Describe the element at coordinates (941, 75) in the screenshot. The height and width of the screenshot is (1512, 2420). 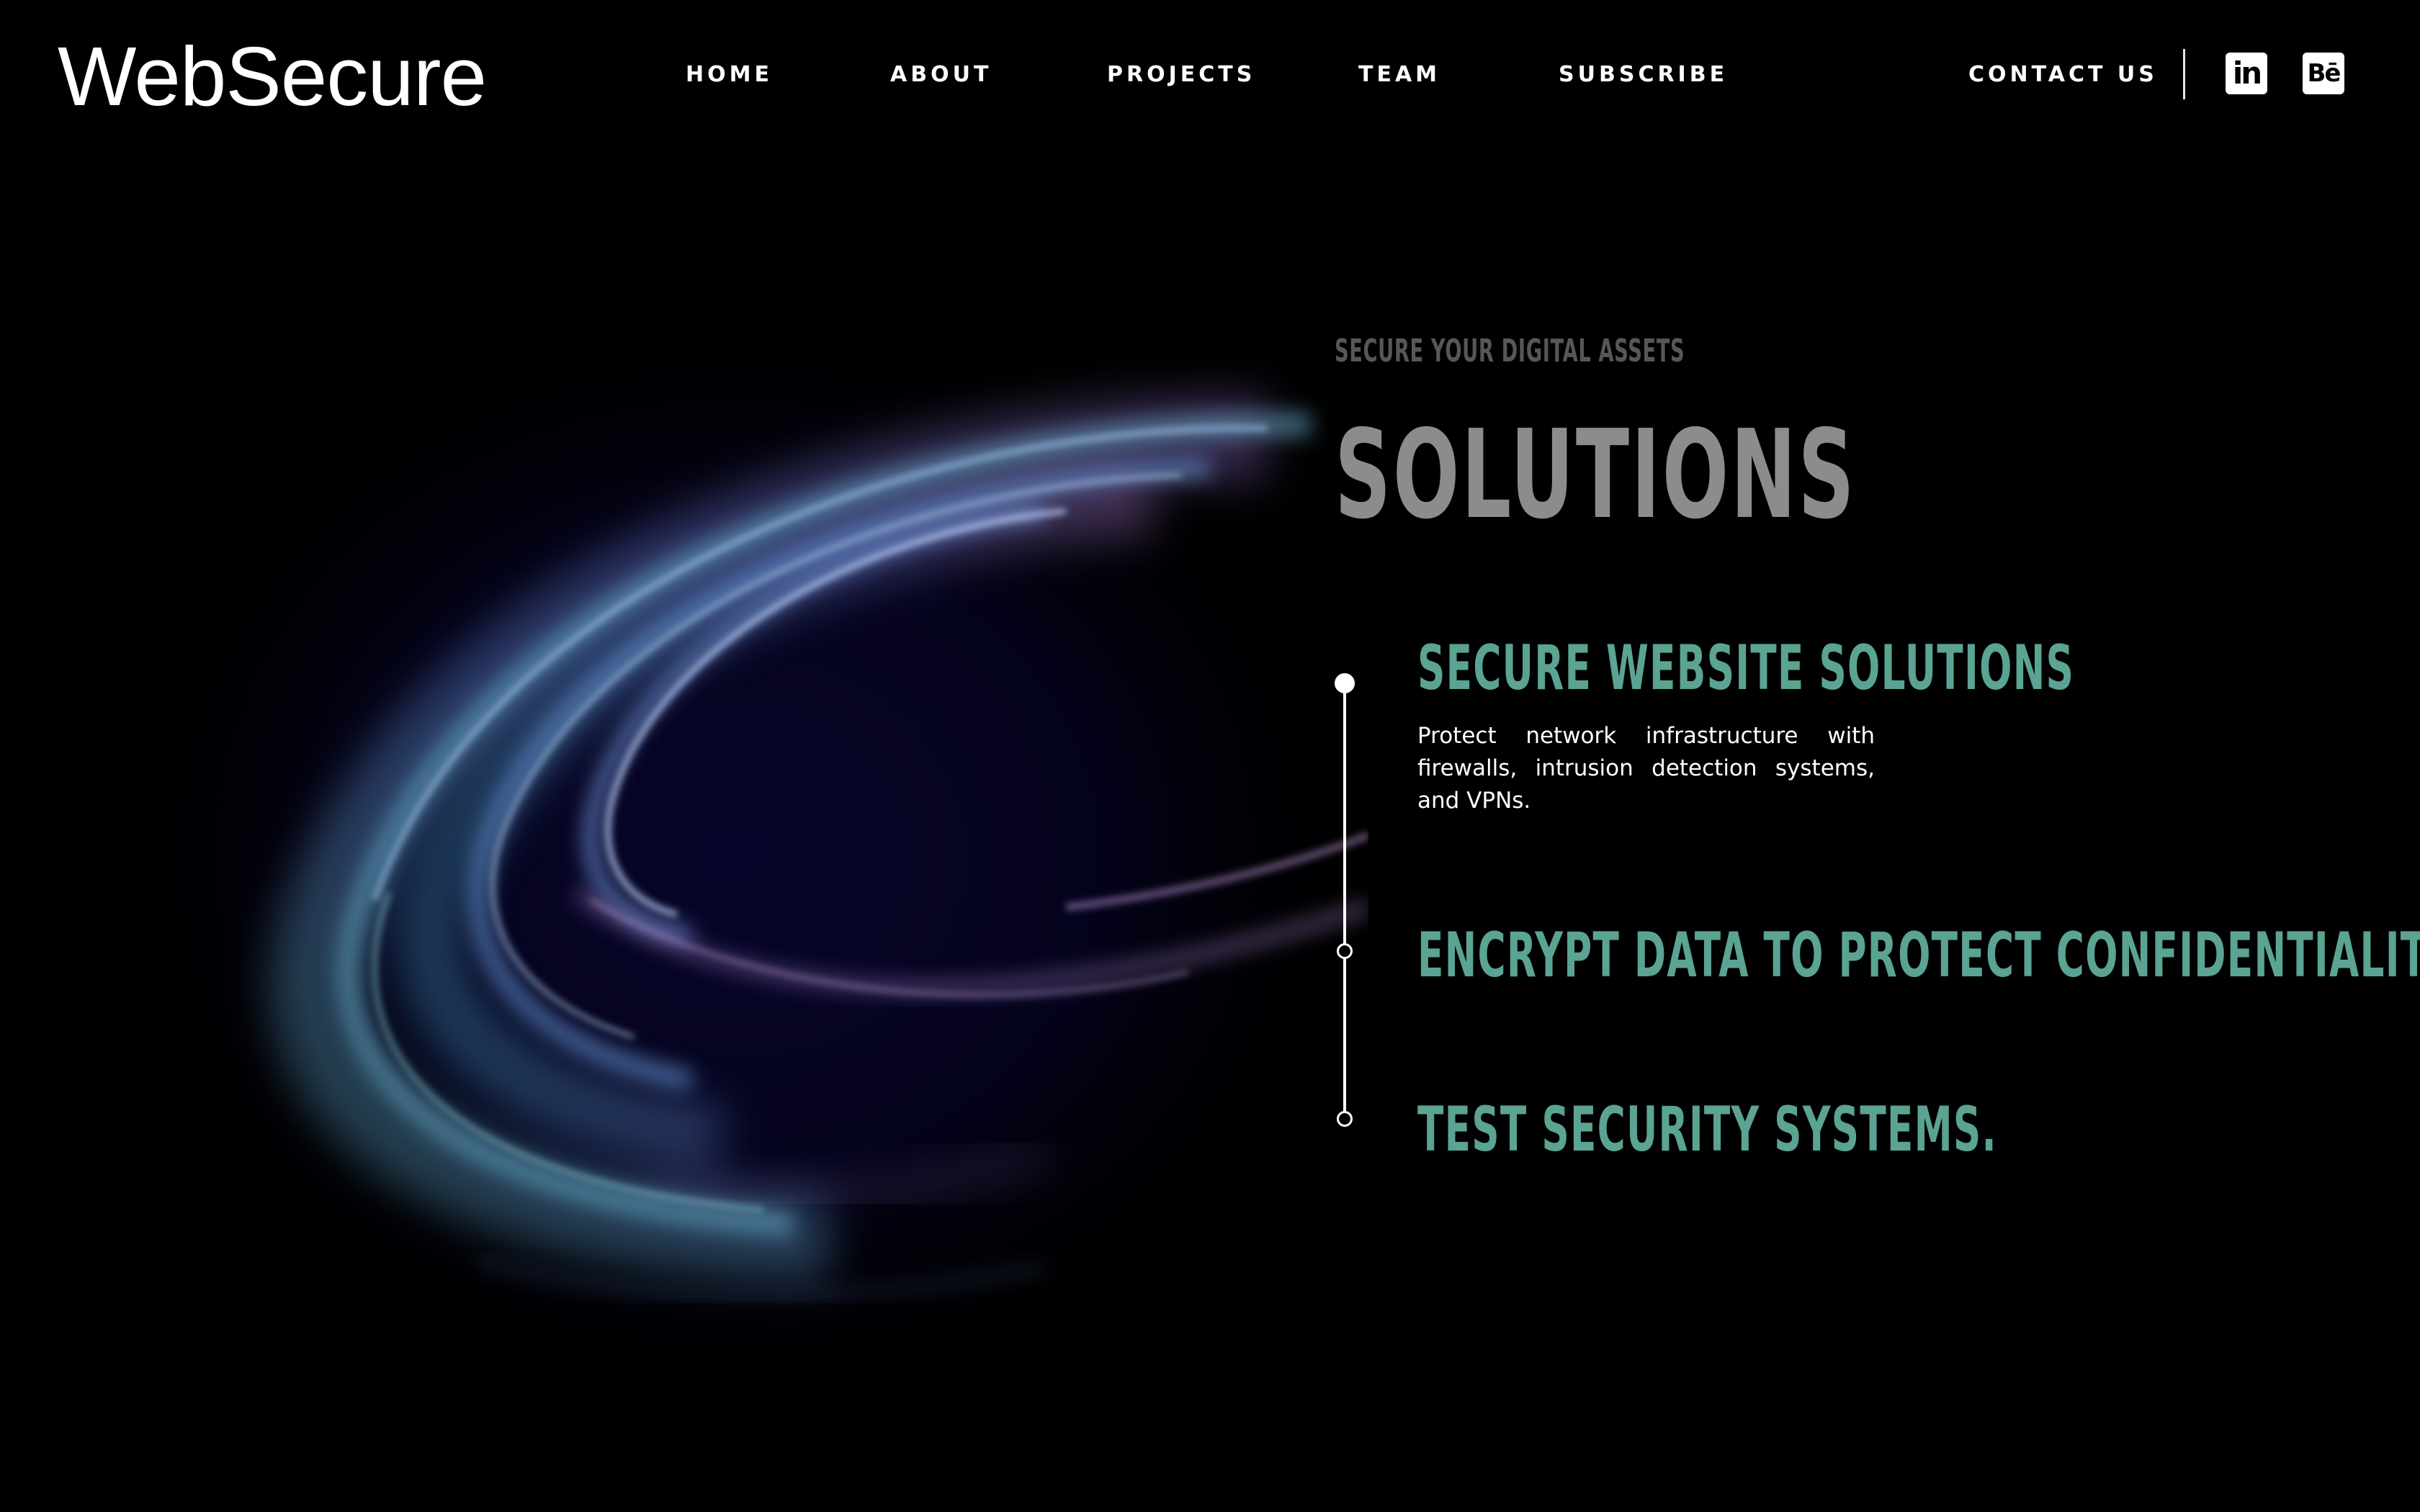
I see `nav-about-link: ABOUT` at that location.